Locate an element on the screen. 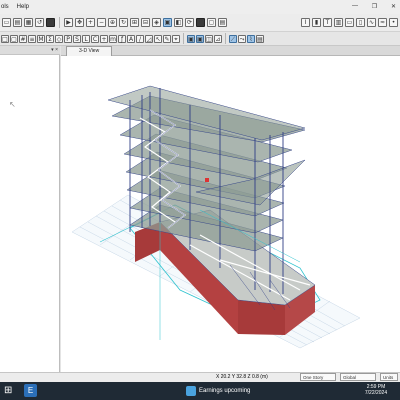 The width and height of the screenshot is (400, 400). draw-line-icon: / is located at coordinates (140, 38).